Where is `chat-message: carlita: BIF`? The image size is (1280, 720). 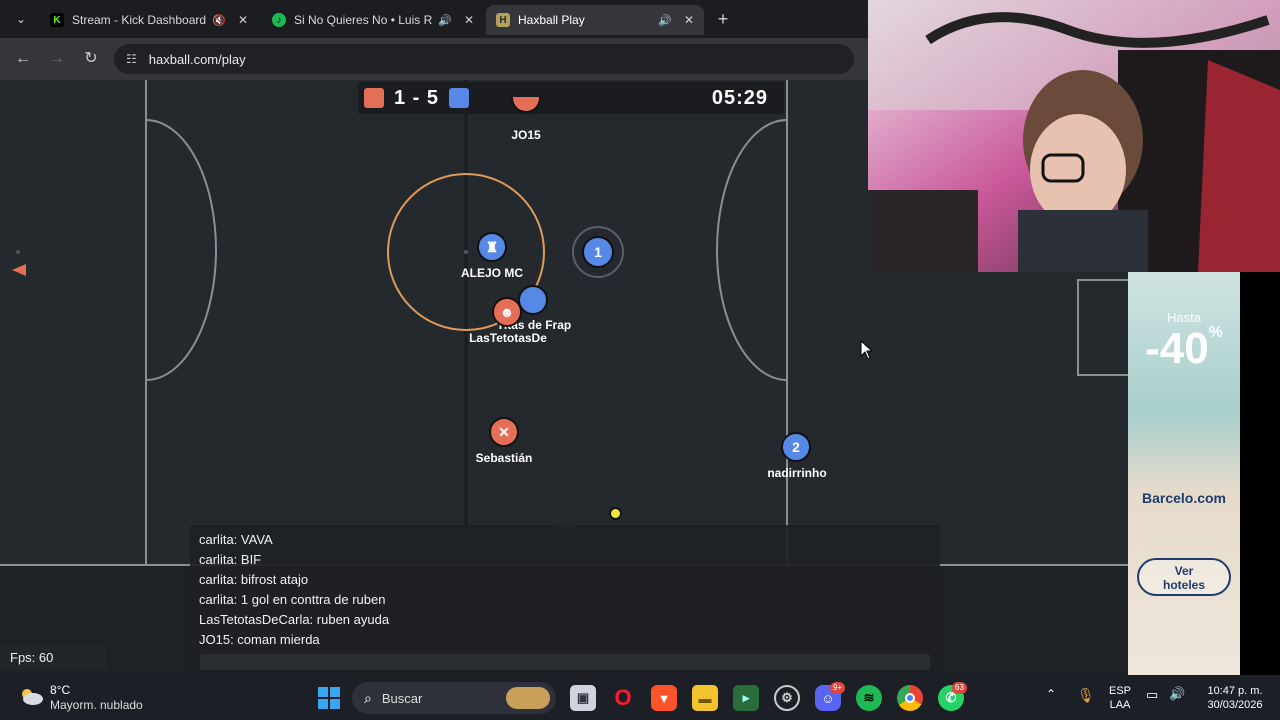 chat-message: carlita: BIF is located at coordinates (230, 559).